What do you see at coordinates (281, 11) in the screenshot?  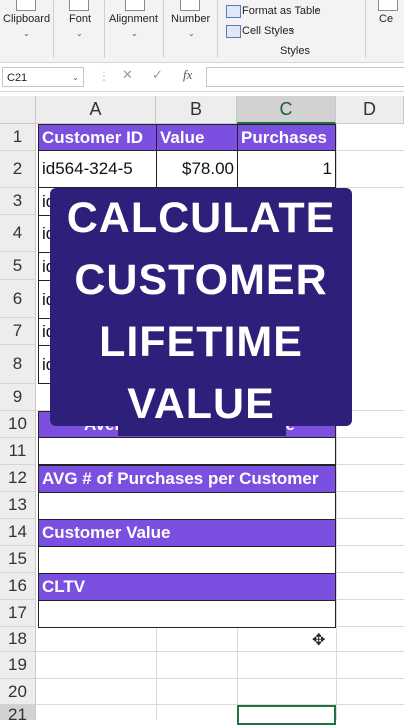 I see `format-as-table-button: Format as Table` at bounding box center [281, 11].